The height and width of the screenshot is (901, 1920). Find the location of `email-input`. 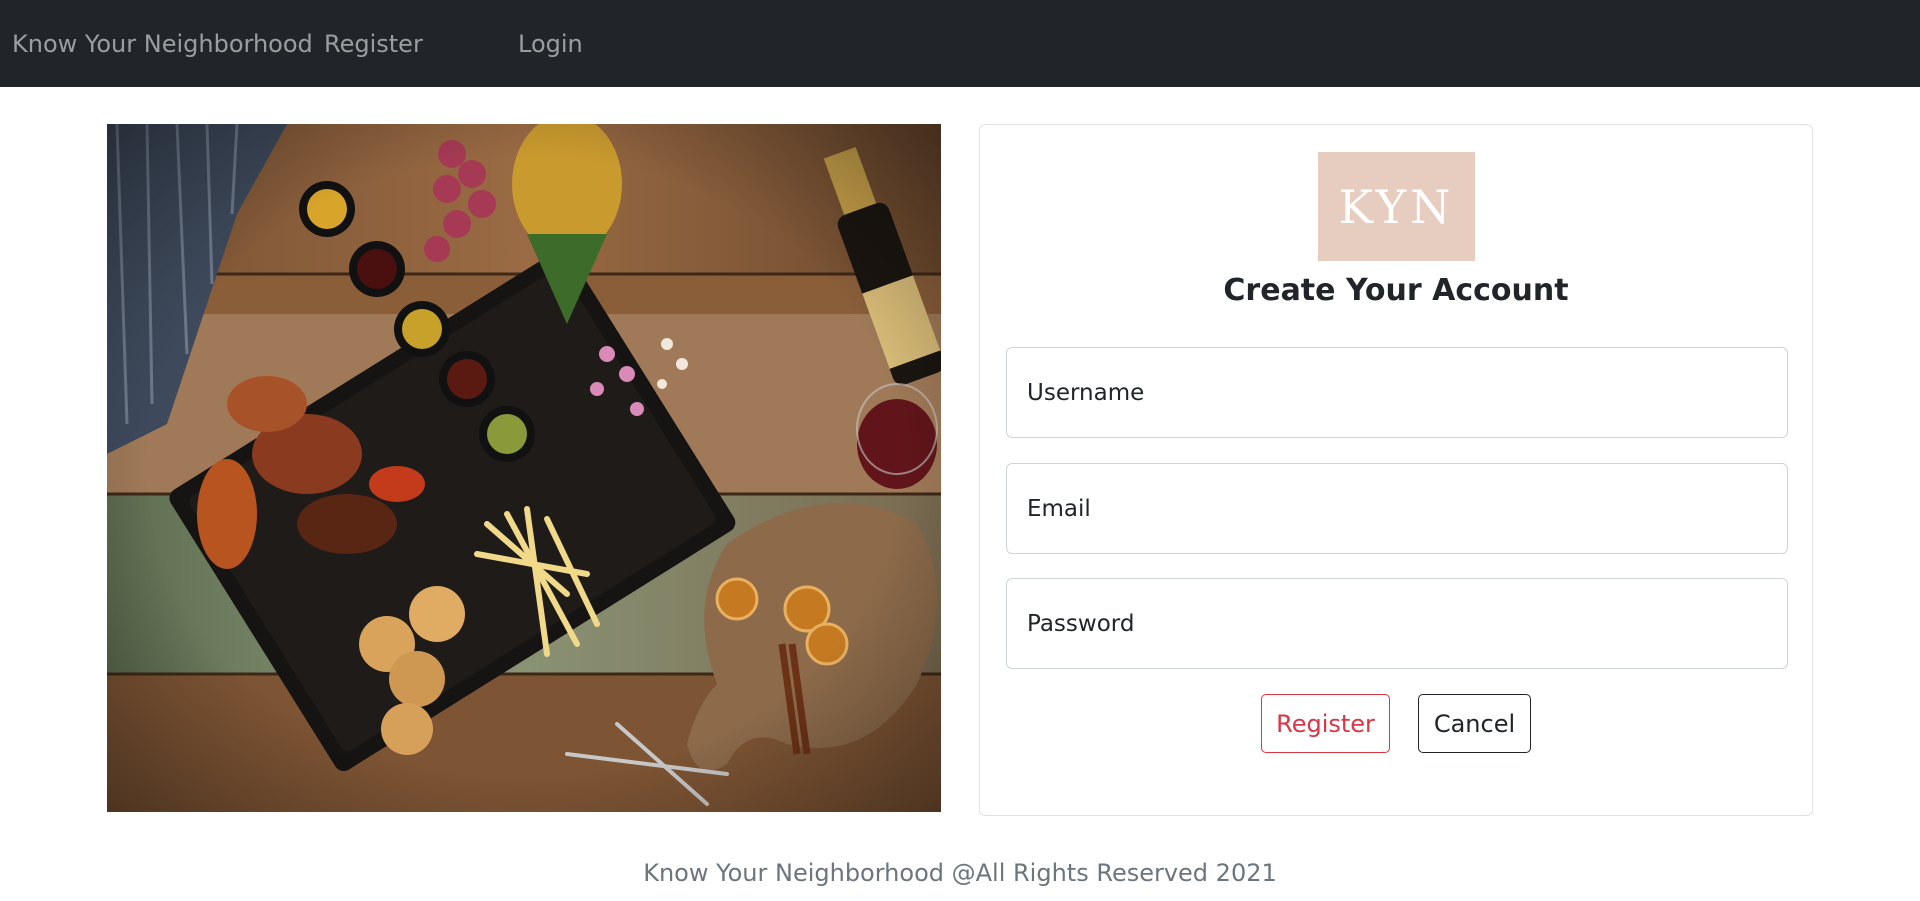

email-input is located at coordinates (1397, 508).